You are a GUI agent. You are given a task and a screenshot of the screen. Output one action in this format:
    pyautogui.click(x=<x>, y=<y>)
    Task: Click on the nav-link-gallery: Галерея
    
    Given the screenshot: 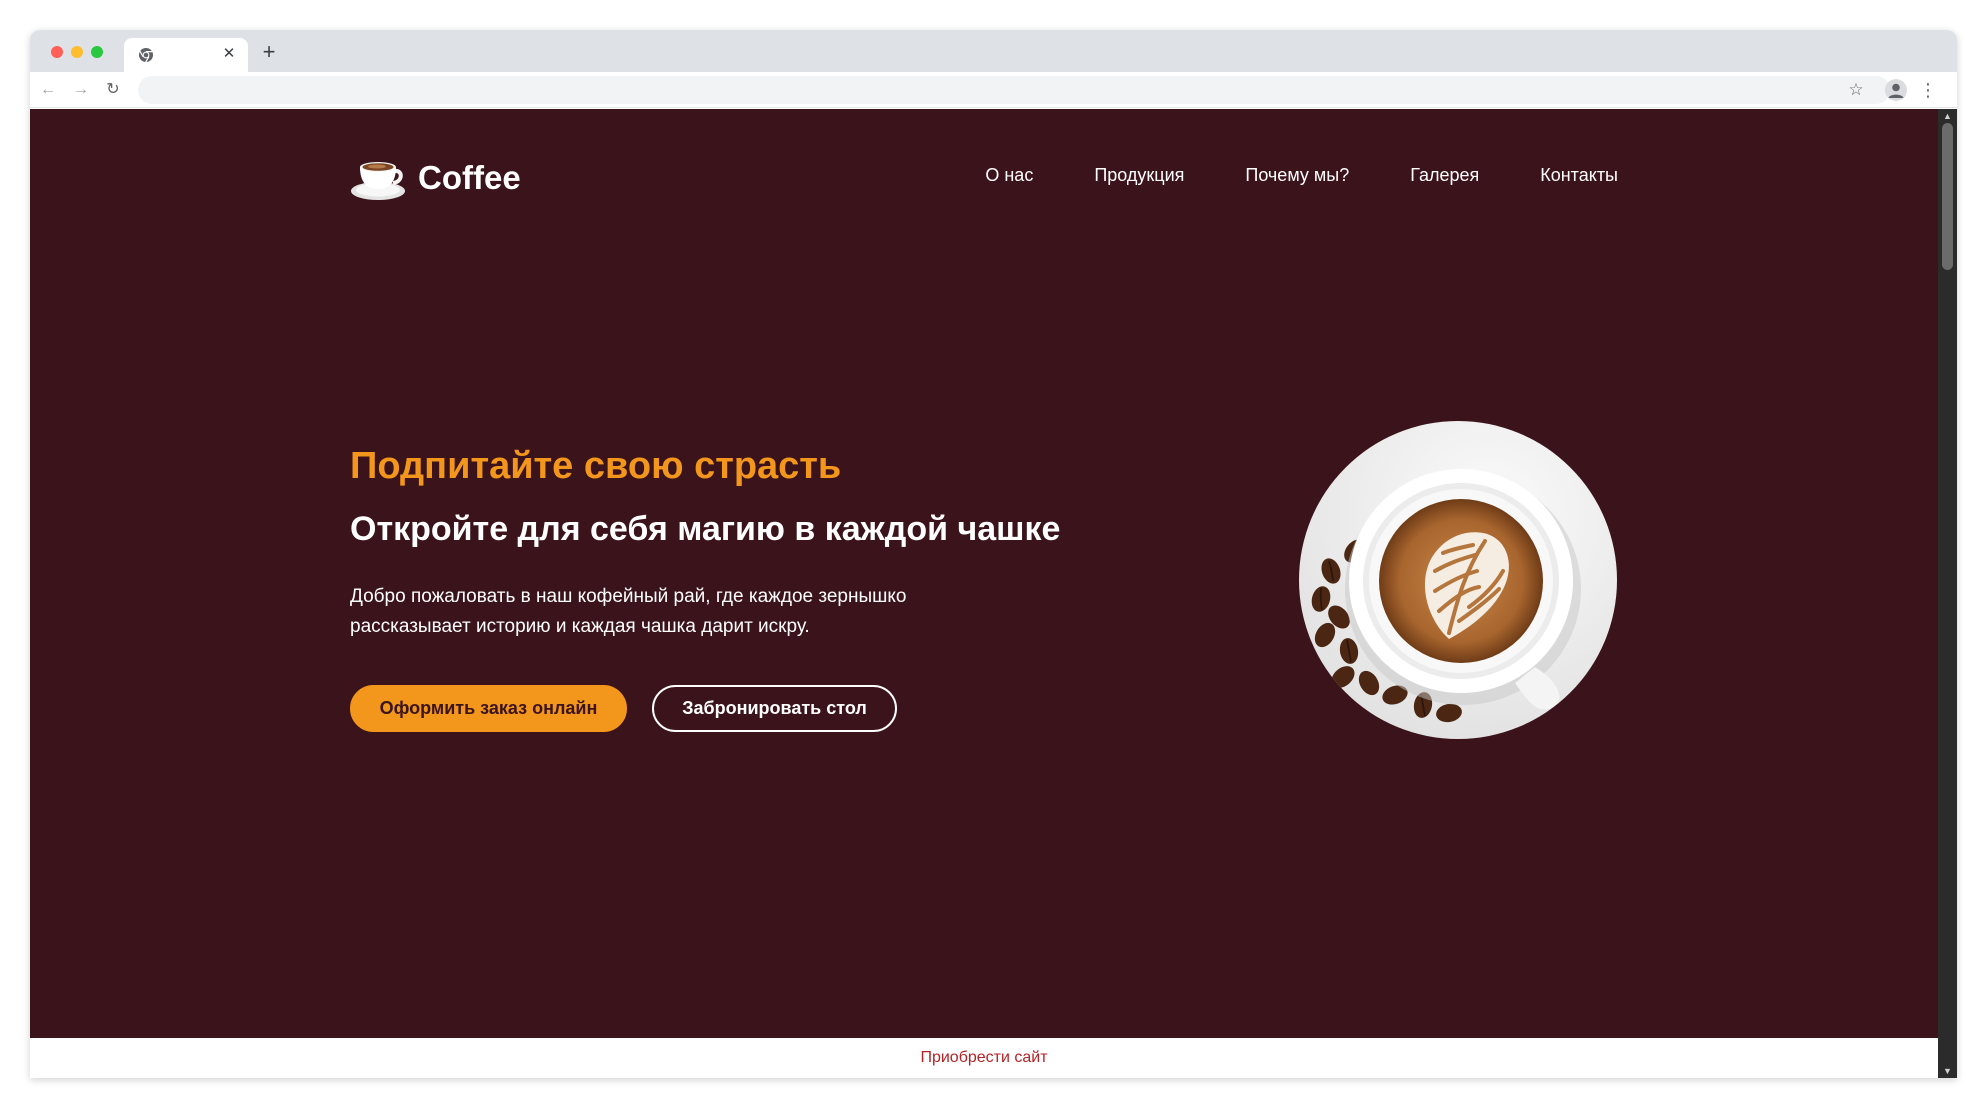 What is the action you would take?
    pyautogui.click(x=1444, y=175)
    